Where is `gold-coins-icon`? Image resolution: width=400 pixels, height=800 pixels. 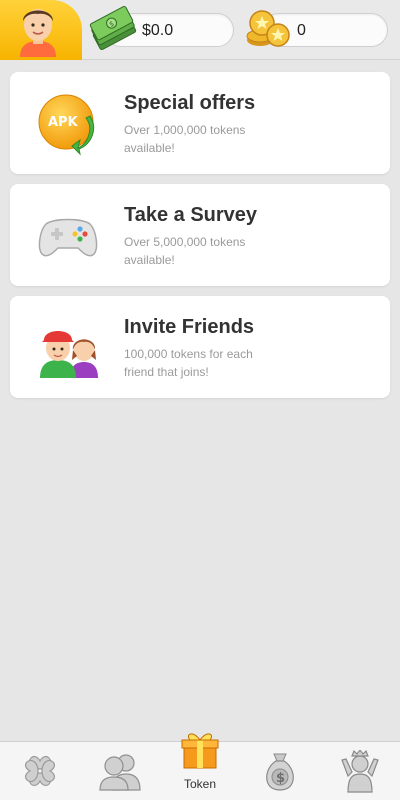 gold-coins-icon is located at coordinates (268, 28).